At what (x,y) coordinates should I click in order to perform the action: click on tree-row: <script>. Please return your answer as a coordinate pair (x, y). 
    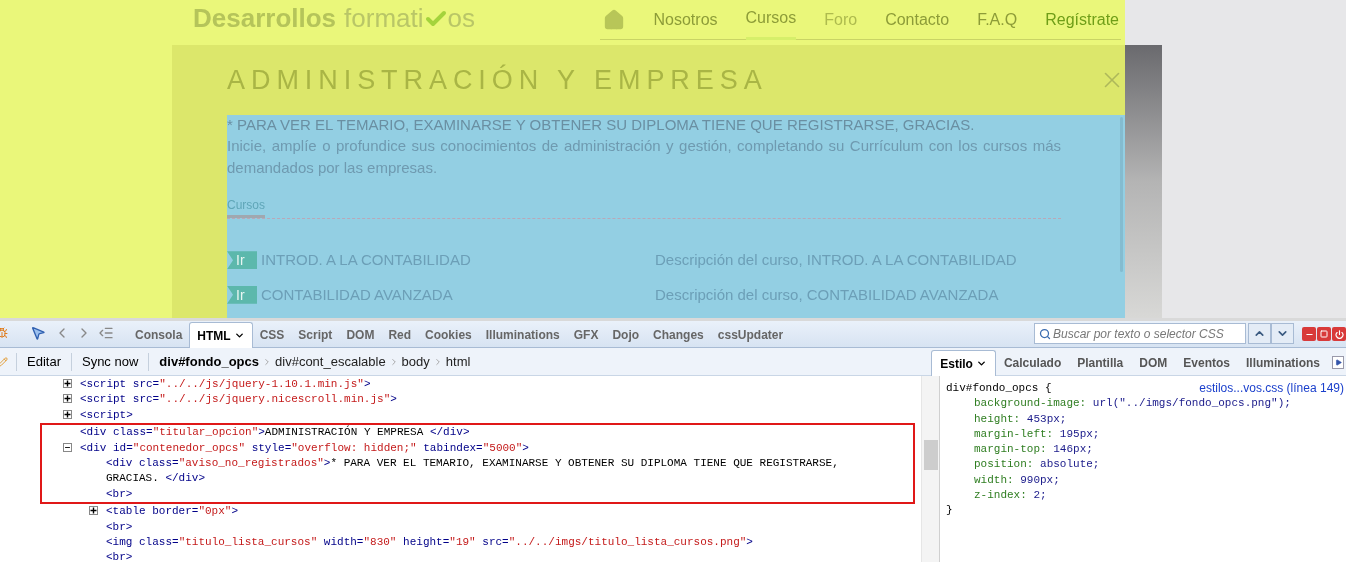
    Looking at the image, I should click on (477, 415).